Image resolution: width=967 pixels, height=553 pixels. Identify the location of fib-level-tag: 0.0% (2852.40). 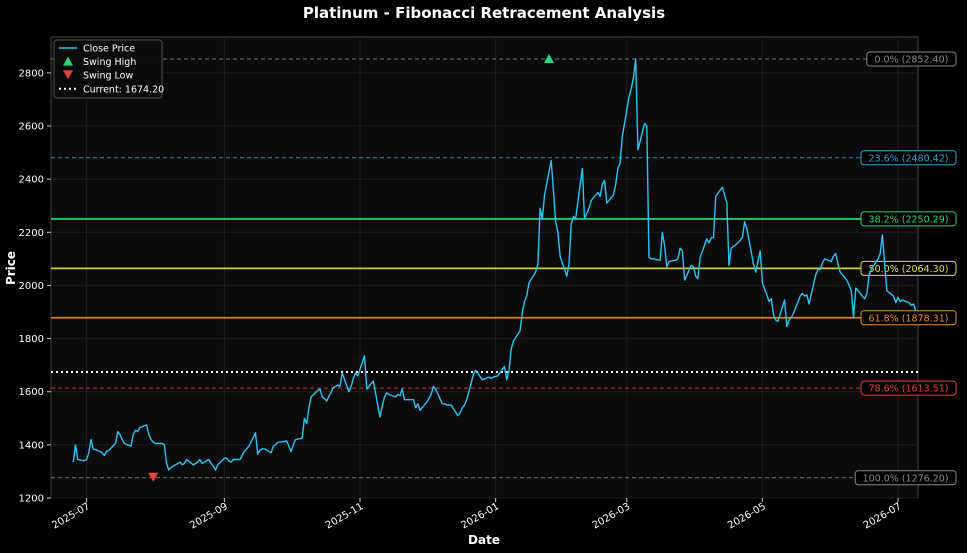
(911, 59).